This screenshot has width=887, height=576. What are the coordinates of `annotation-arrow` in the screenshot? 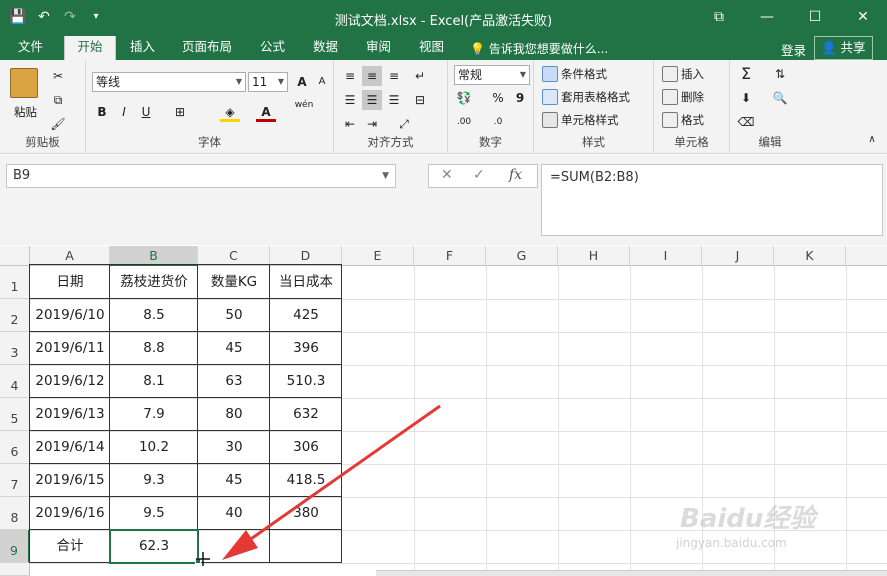 It's located at (318, 485).